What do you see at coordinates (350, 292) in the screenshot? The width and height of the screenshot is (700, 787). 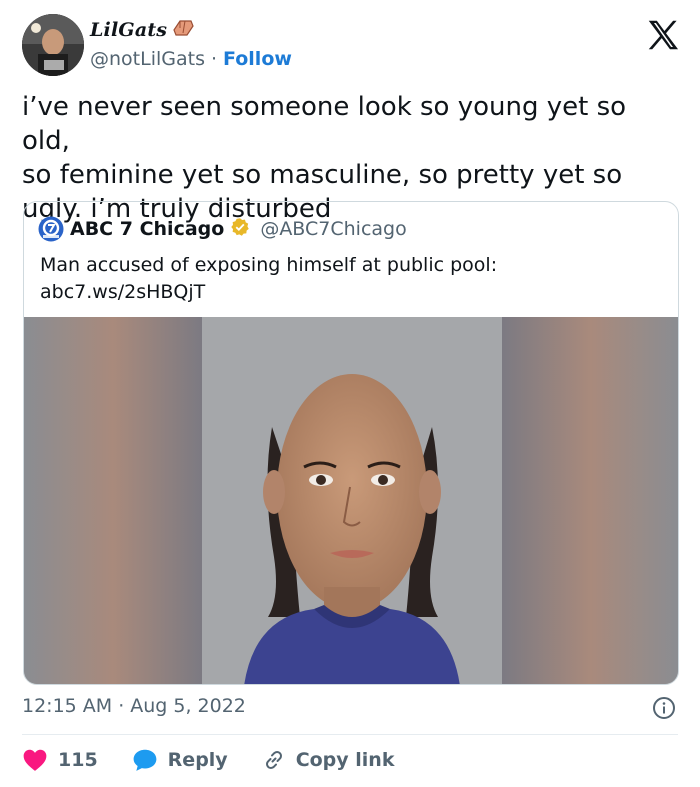 I see `quoted-link: abc7.ws/2sHBQjT` at bounding box center [350, 292].